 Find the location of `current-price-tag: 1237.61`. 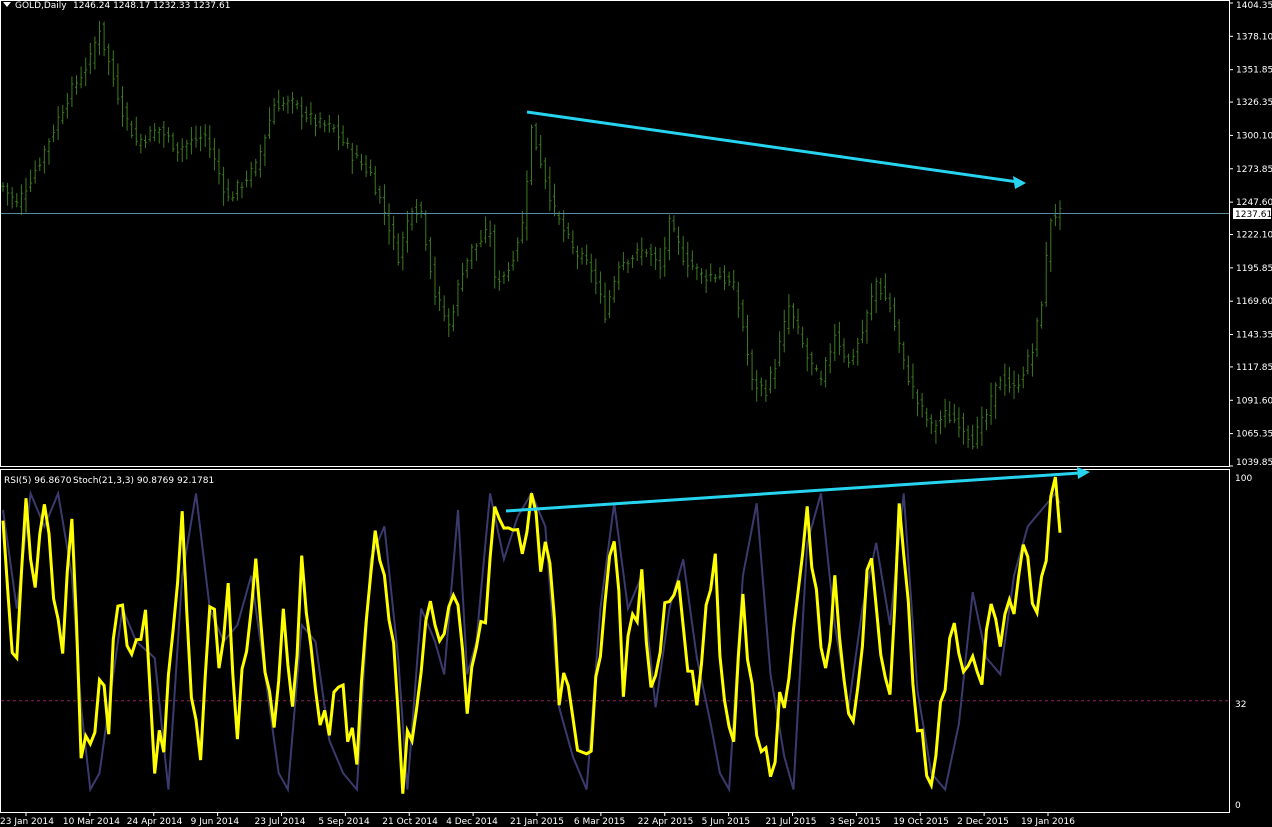

current-price-tag: 1237.61 is located at coordinates (1252, 214).